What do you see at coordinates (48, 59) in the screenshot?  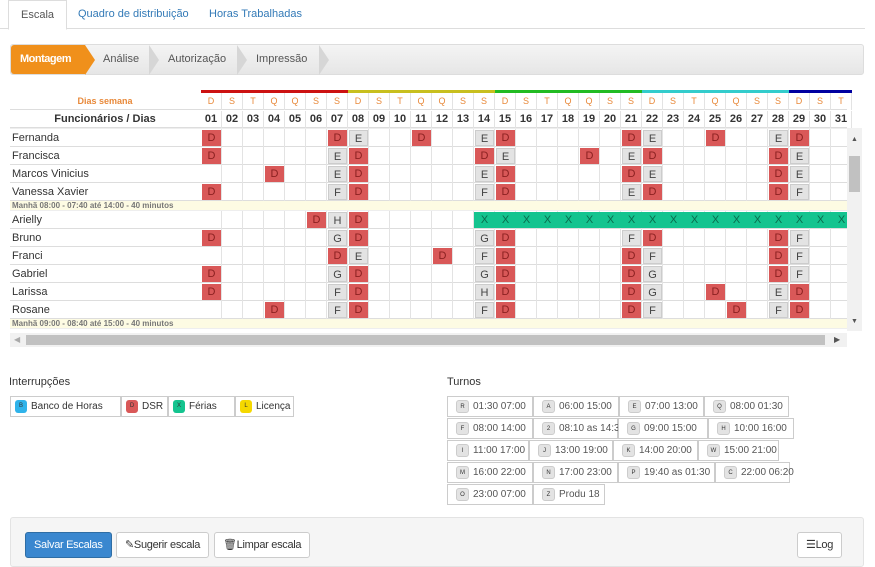 I see `step-montagem: Montagem` at bounding box center [48, 59].